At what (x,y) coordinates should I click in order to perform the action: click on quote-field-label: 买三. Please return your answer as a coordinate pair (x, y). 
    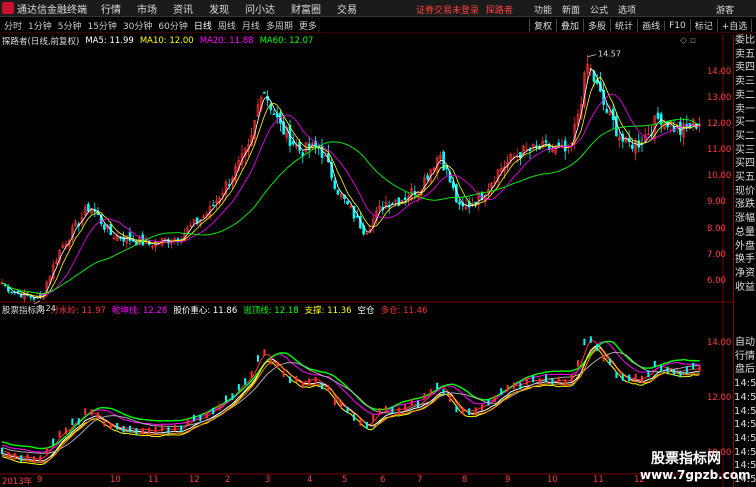
    Looking at the image, I should click on (745, 150).